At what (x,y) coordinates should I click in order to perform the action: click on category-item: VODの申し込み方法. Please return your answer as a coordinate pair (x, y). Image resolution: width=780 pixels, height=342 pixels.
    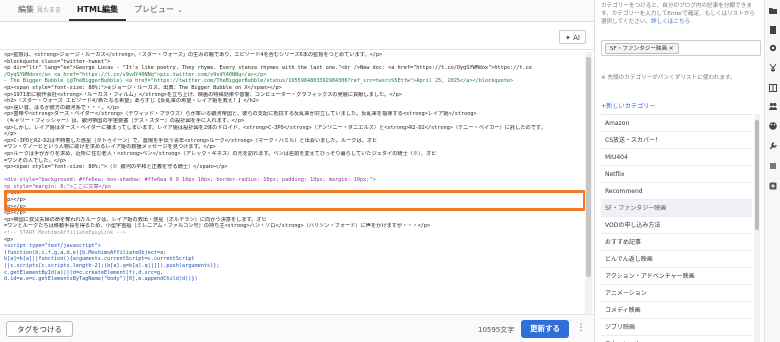
    Looking at the image, I should click on (676, 225).